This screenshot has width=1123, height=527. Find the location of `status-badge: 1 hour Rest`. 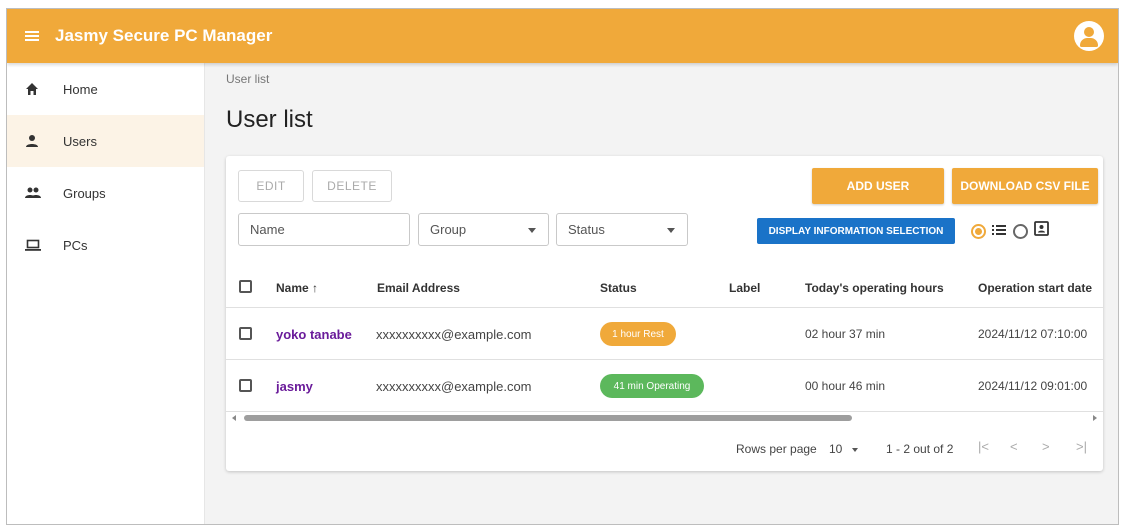

status-badge: 1 hour Rest is located at coordinates (638, 334).